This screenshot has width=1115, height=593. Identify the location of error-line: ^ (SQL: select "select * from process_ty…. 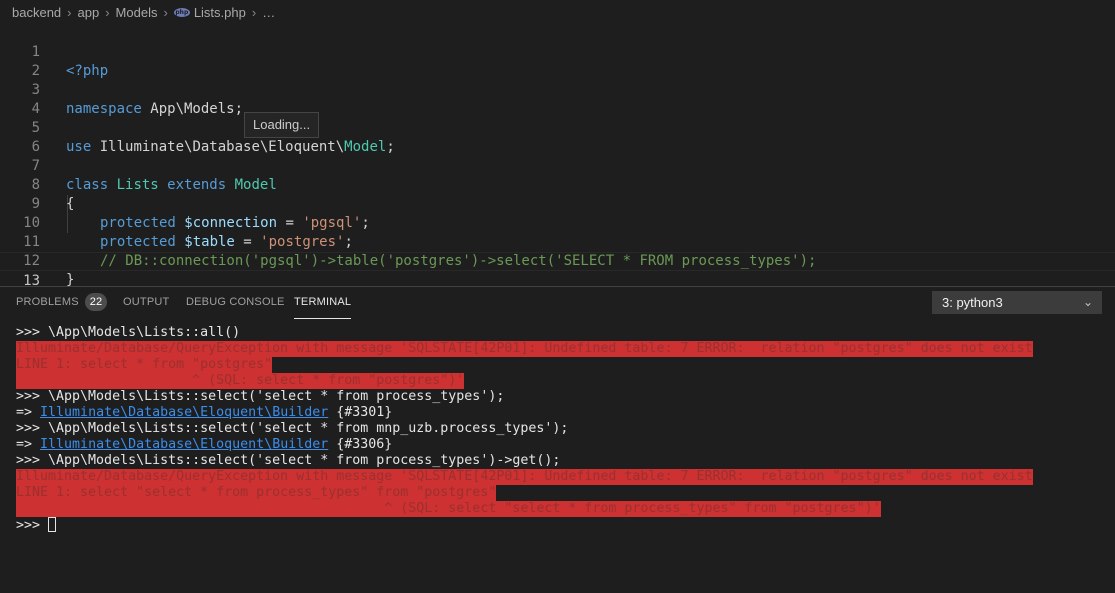
(448, 509).